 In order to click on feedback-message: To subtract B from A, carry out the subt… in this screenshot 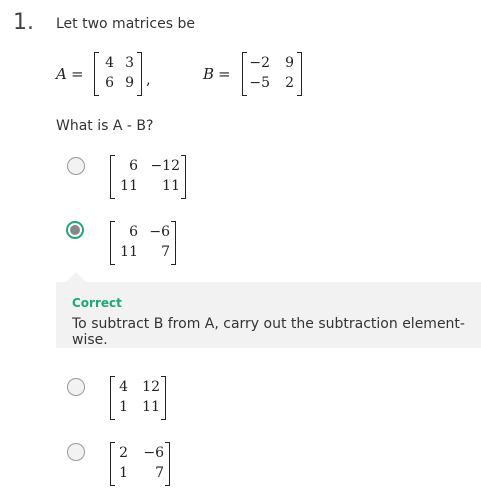, I will do `click(268, 332)`.